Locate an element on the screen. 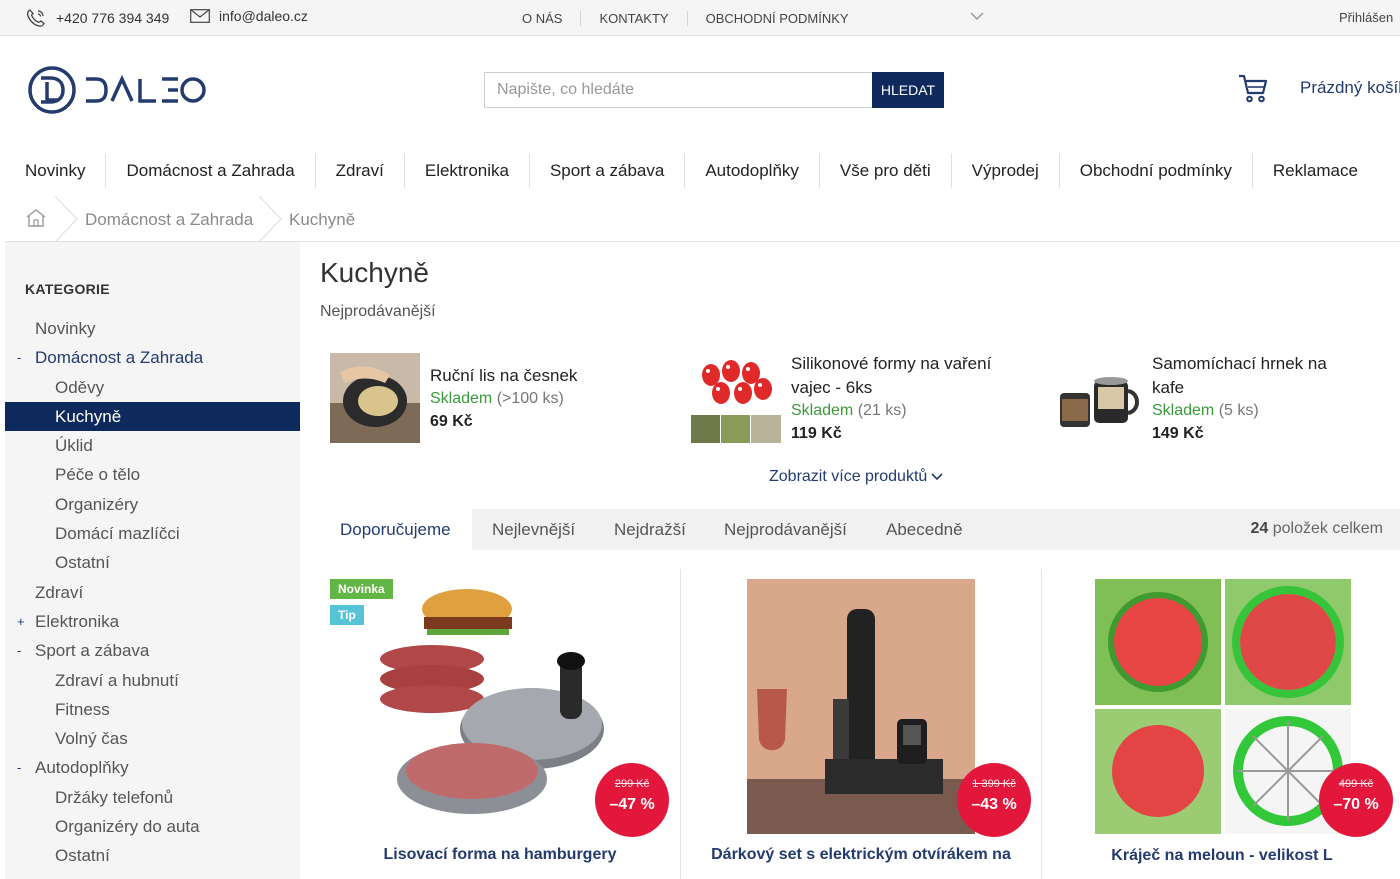 The image size is (1400, 879). show-more-products: Zobrazit více produktů is located at coordinates (856, 477).